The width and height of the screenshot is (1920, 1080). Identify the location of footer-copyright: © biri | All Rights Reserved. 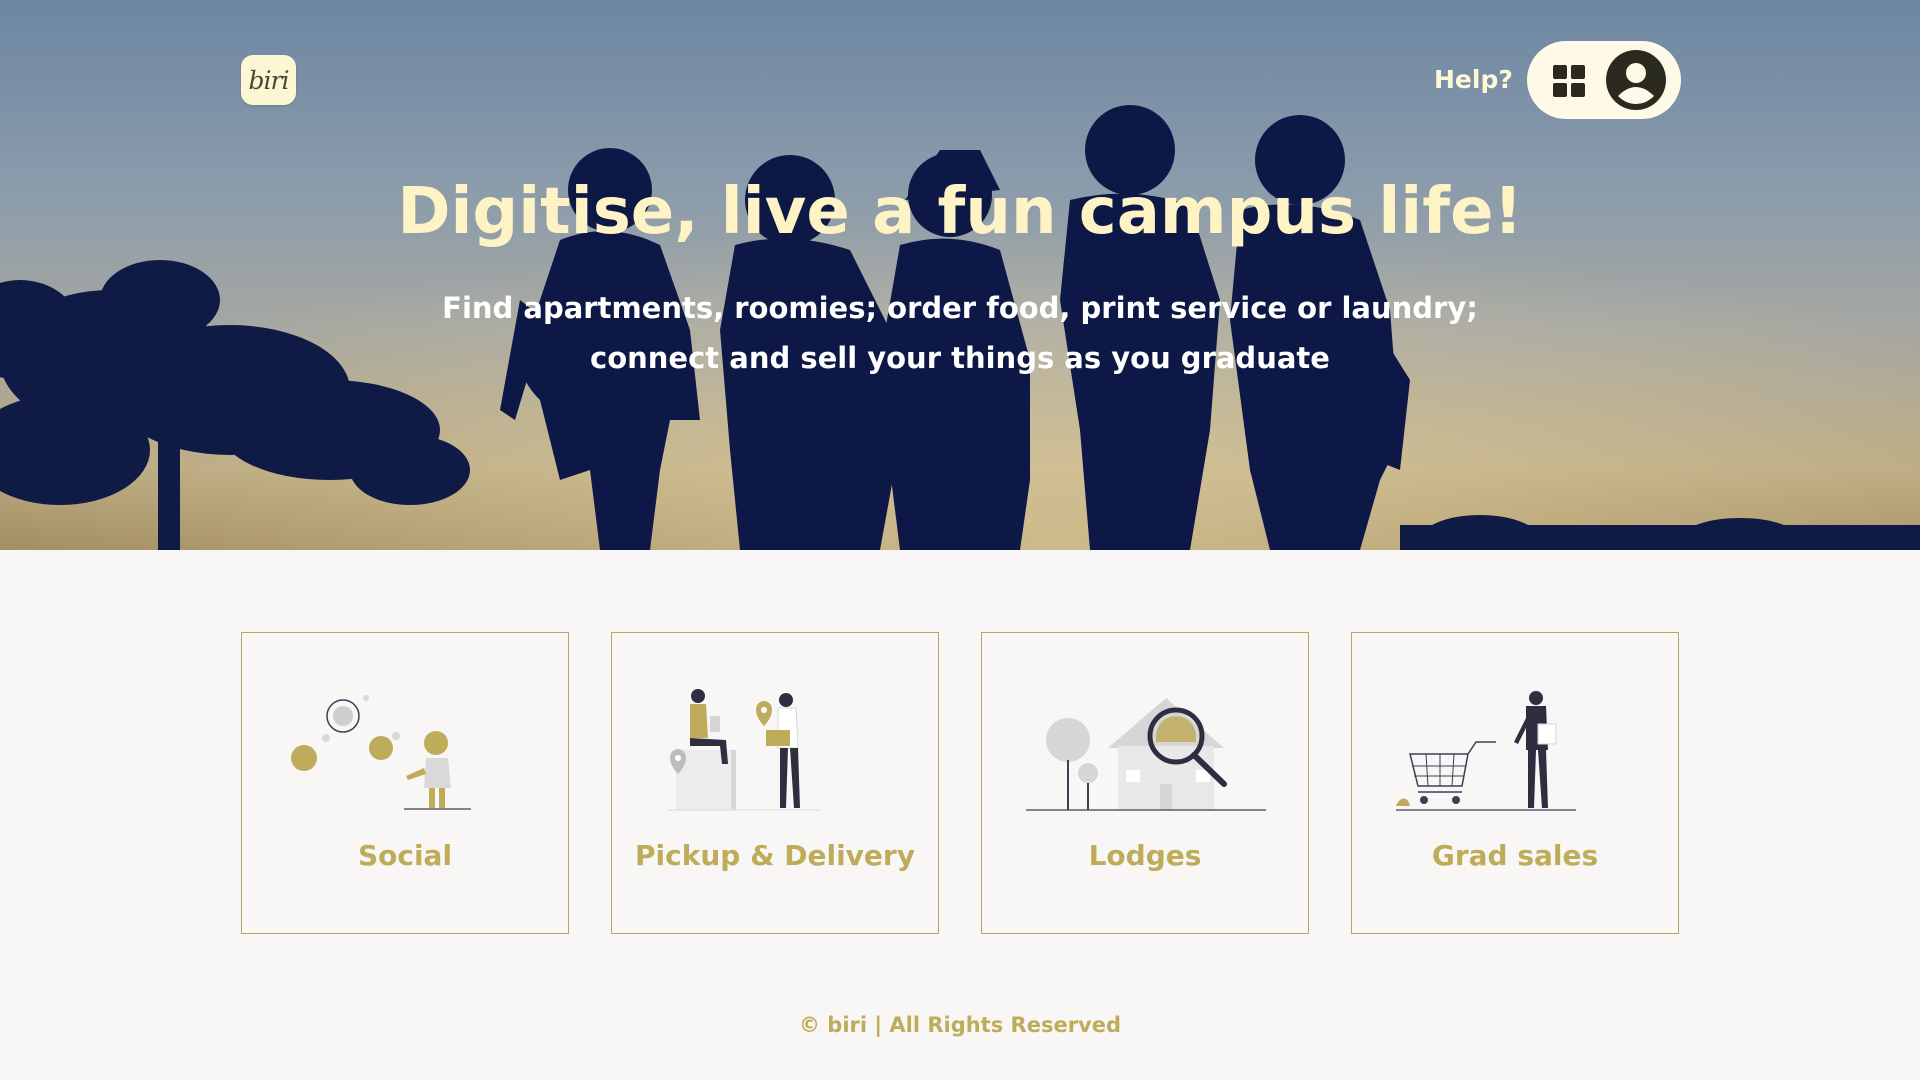
(960, 1025).